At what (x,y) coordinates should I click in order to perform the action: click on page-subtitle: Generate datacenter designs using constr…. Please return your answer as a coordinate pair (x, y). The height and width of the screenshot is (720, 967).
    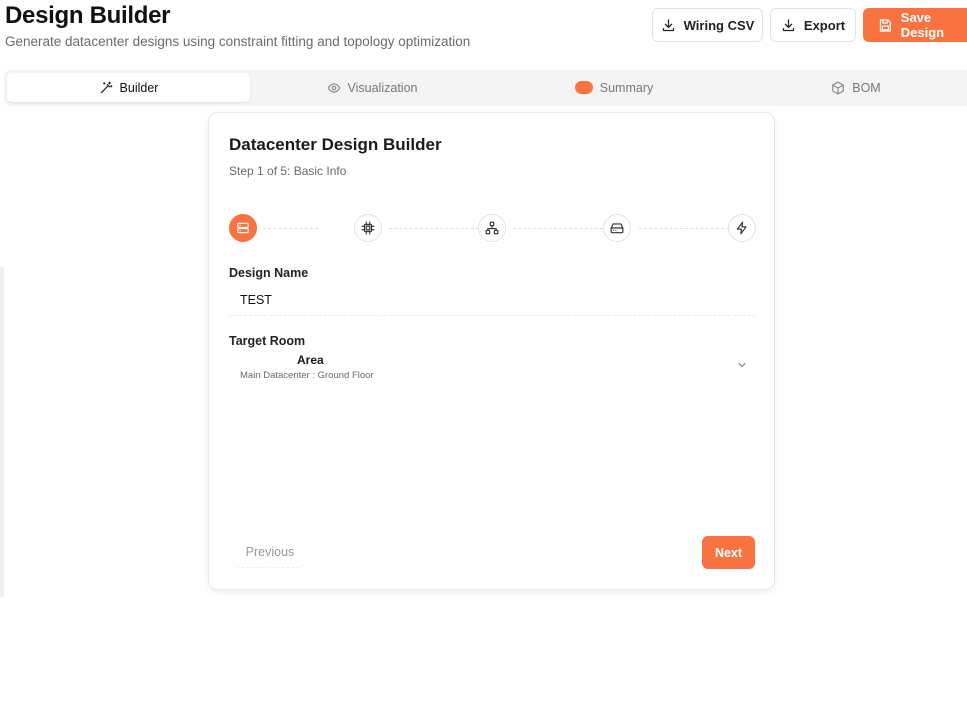
    Looking at the image, I should click on (238, 41).